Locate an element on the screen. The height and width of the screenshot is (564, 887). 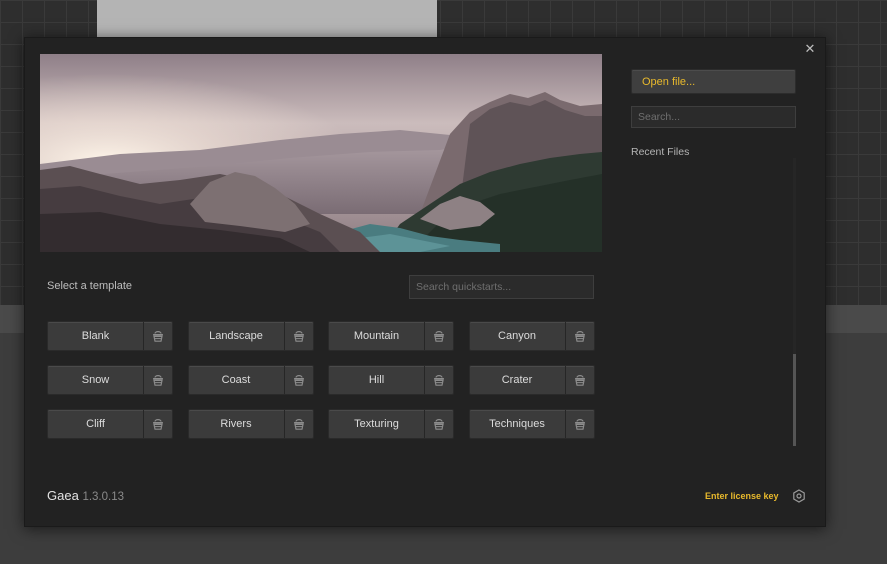
template-button: Texturing is located at coordinates (391, 424).